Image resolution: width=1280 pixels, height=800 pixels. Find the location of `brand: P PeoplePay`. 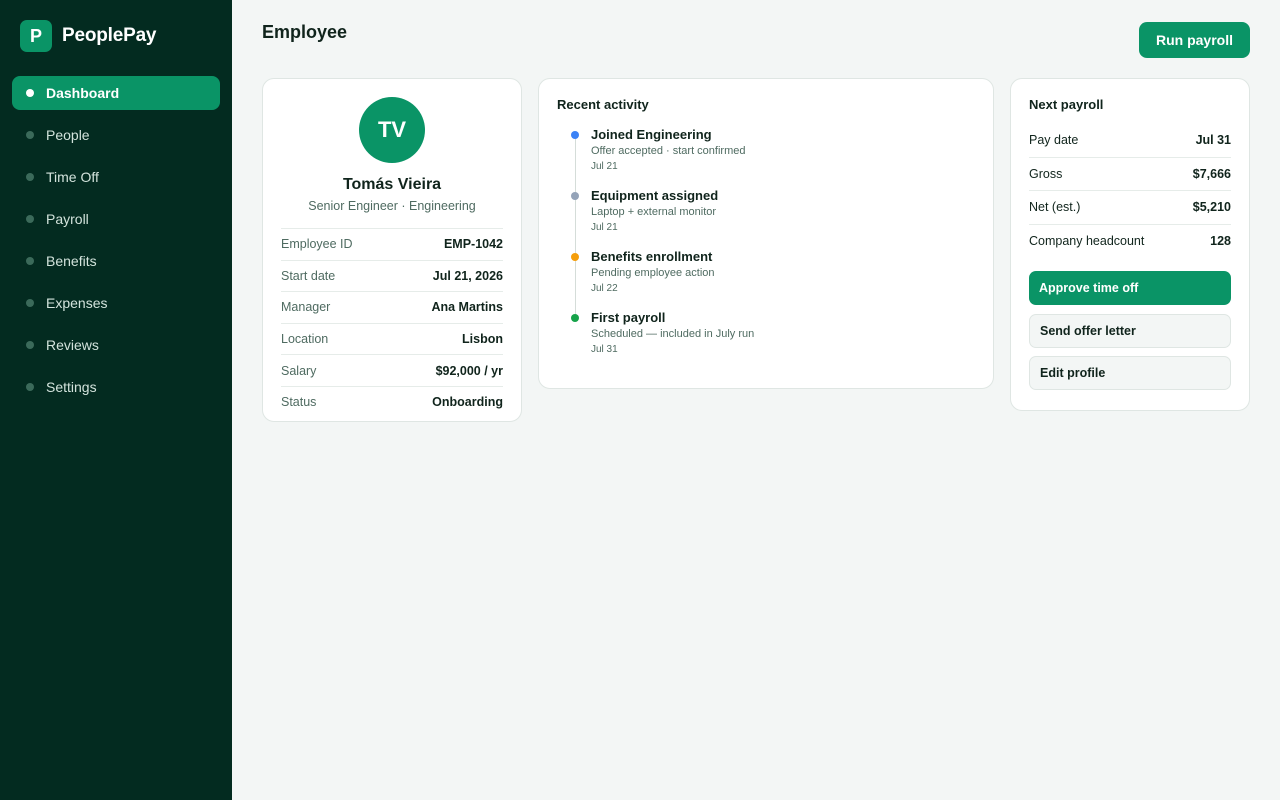

brand: P PeoplePay is located at coordinates (88, 36).